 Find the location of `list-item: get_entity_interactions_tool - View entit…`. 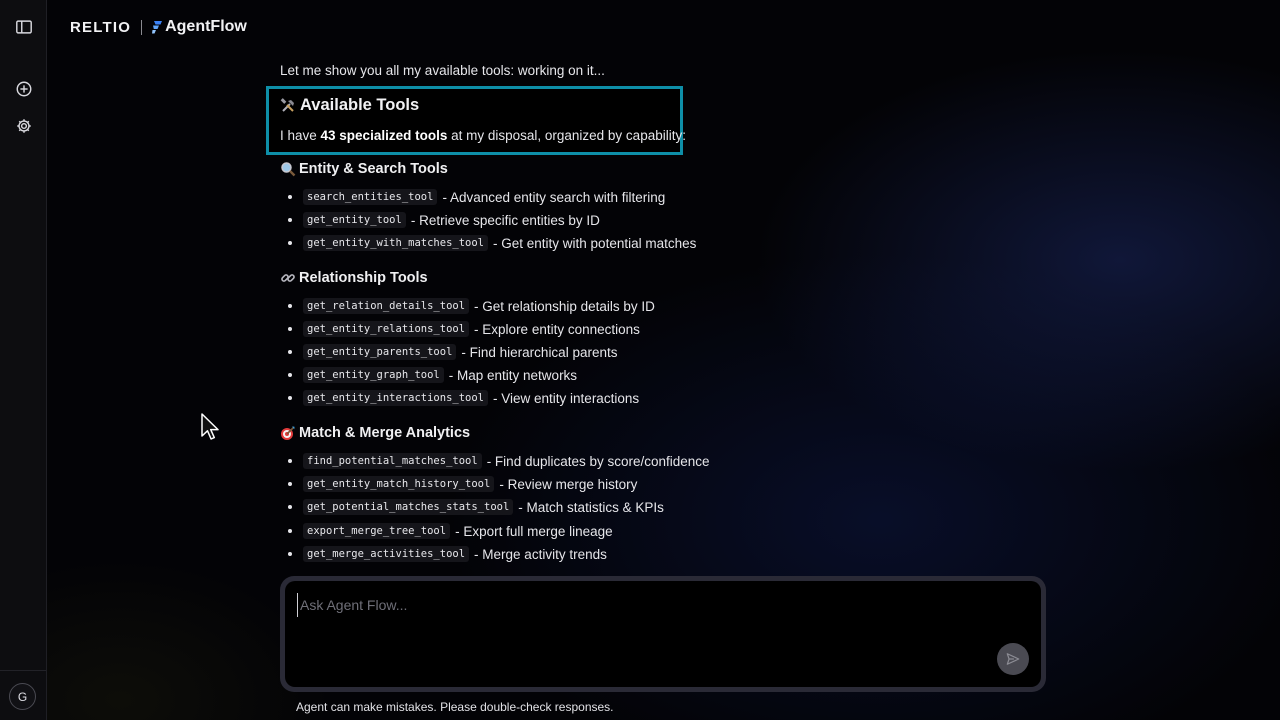

list-item: get_entity_interactions_tool - View entit… is located at coordinates (463, 398).